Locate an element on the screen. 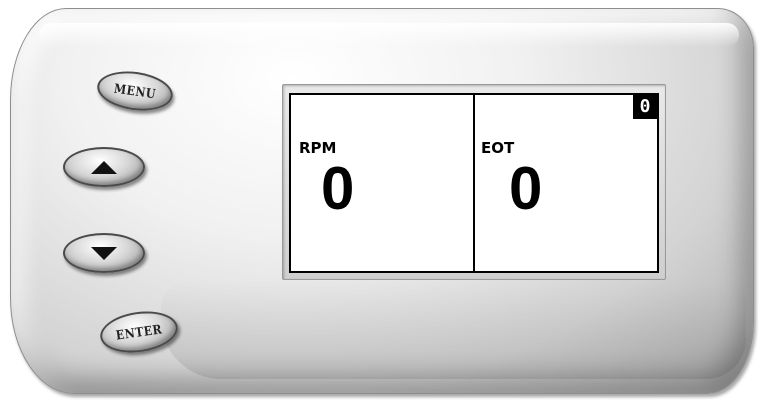 The height and width of the screenshot is (400, 759). menu-button: MENU is located at coordinates (135, 91).